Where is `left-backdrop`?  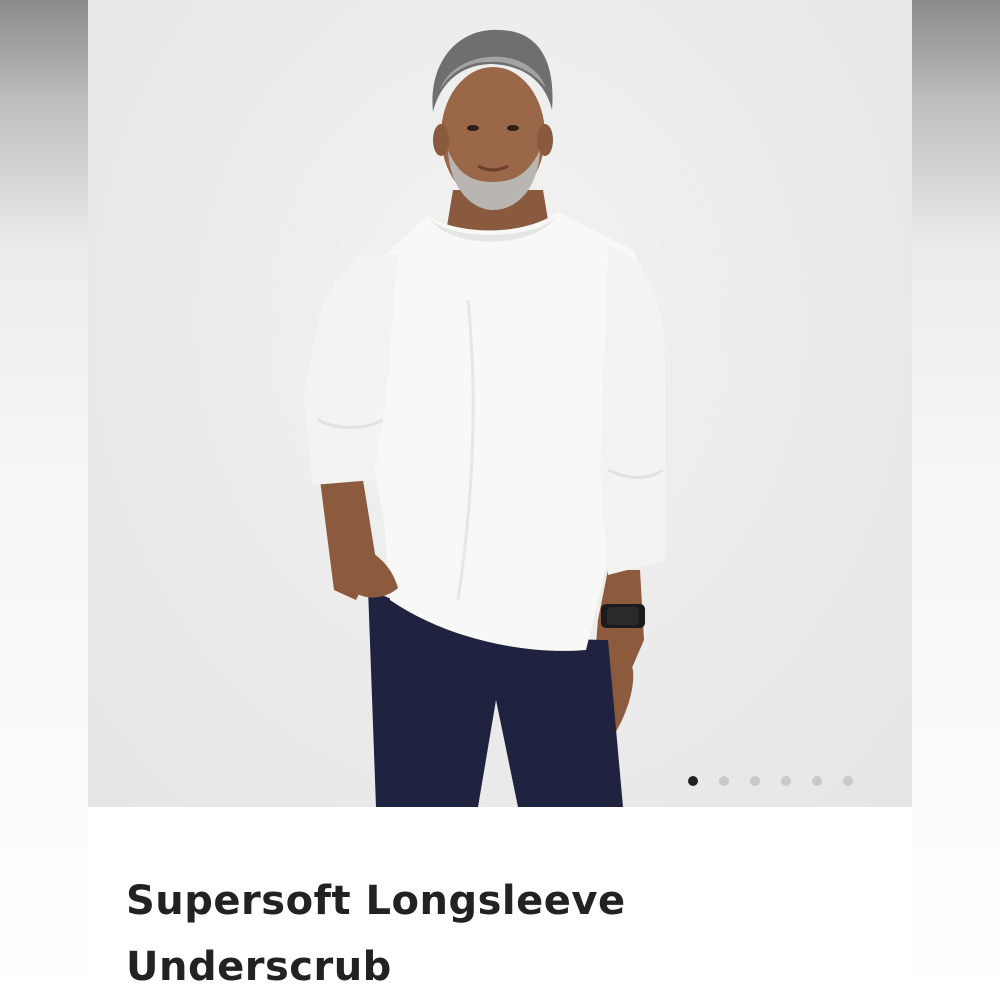 left-backdrop is located at coordinates (44, 500).